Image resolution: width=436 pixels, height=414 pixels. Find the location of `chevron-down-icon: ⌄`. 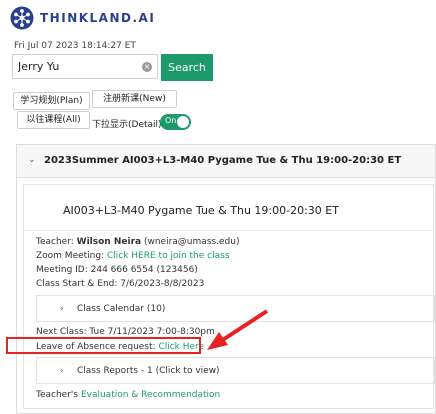

chevron-down-icon: ⌄ is located at coordinates (32, 160).